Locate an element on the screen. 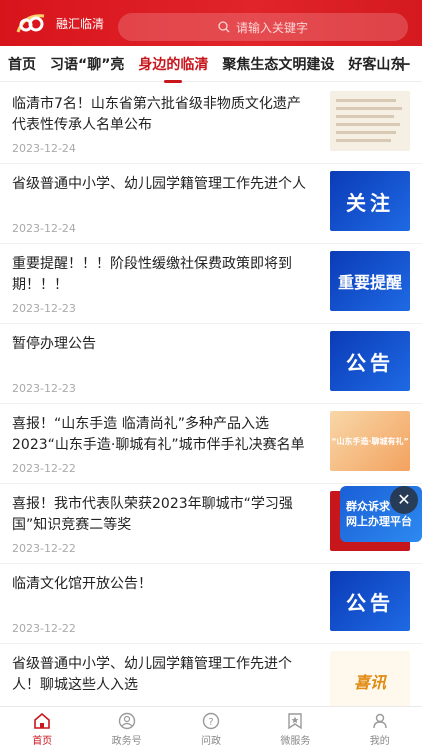 The image size is (422, 750). nav-mine: 我的 is located at coordinates (380, 728).